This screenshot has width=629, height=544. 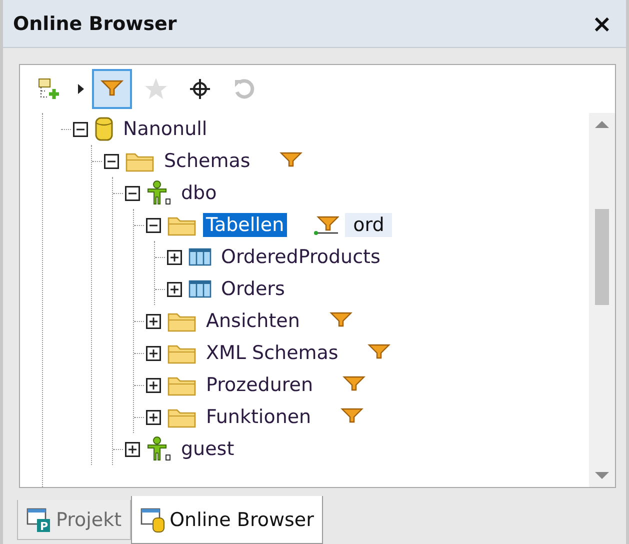 I want to click on scroll-thumb, so click(x=602, y=257).